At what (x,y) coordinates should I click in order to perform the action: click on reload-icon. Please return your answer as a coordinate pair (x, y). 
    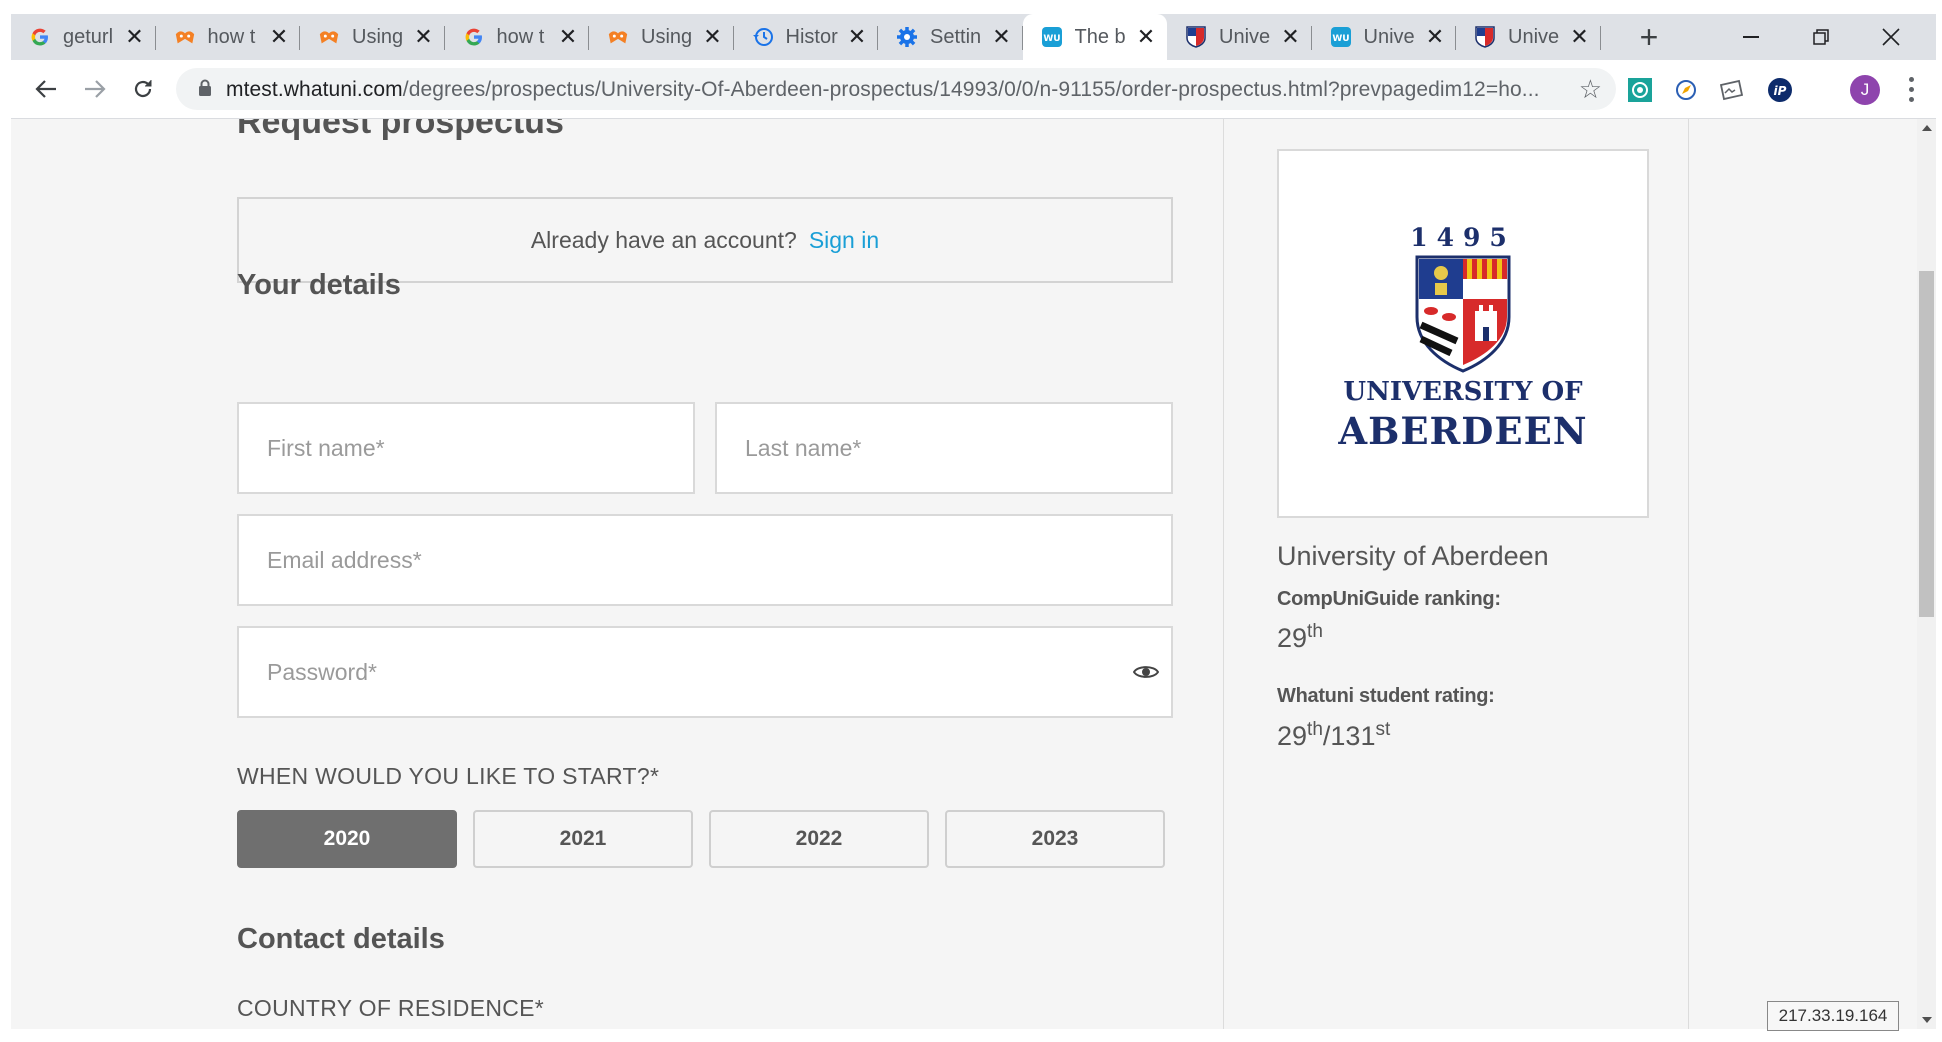
    Looking at the image, I should click on (143, 89).